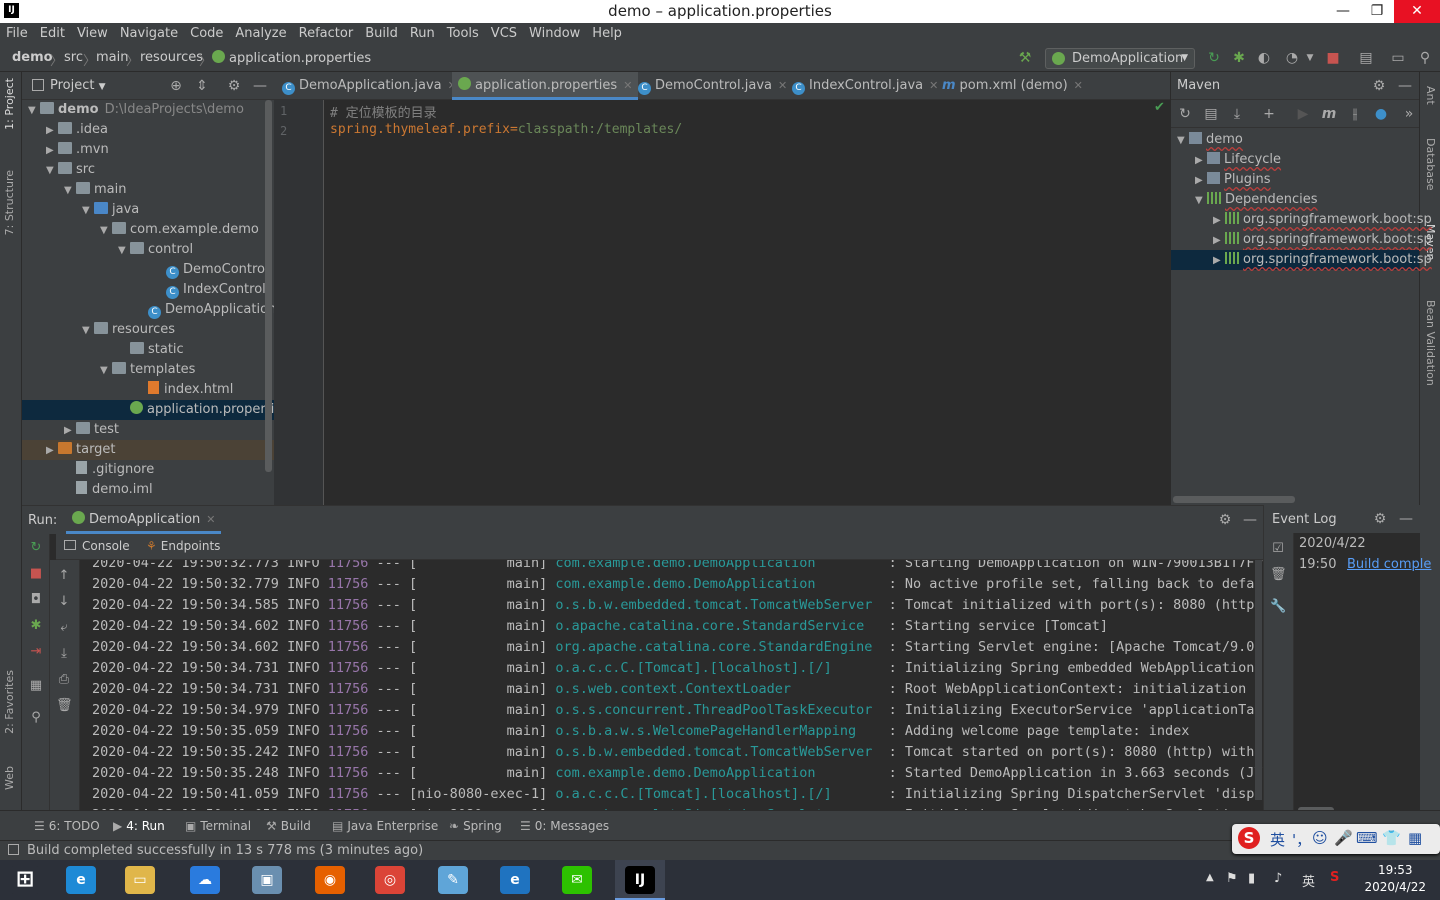 This screenshot has width=1440, height=900. Describe the element at coordinates (202, 86) in the screenshot. I see `collapse-all-icon: ⇕` at that location.